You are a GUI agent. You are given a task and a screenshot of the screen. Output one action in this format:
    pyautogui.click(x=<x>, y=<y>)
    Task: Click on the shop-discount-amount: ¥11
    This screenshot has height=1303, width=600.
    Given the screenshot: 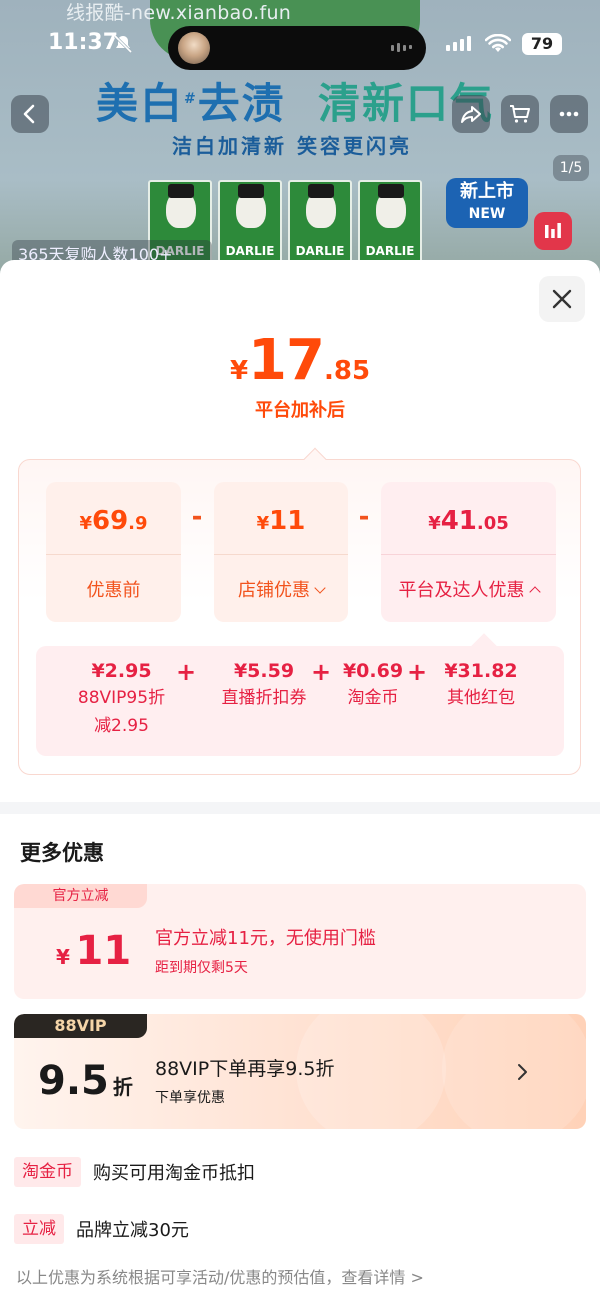 What is the action you would take?
    pyautogui.click(x=281, y=521)
    